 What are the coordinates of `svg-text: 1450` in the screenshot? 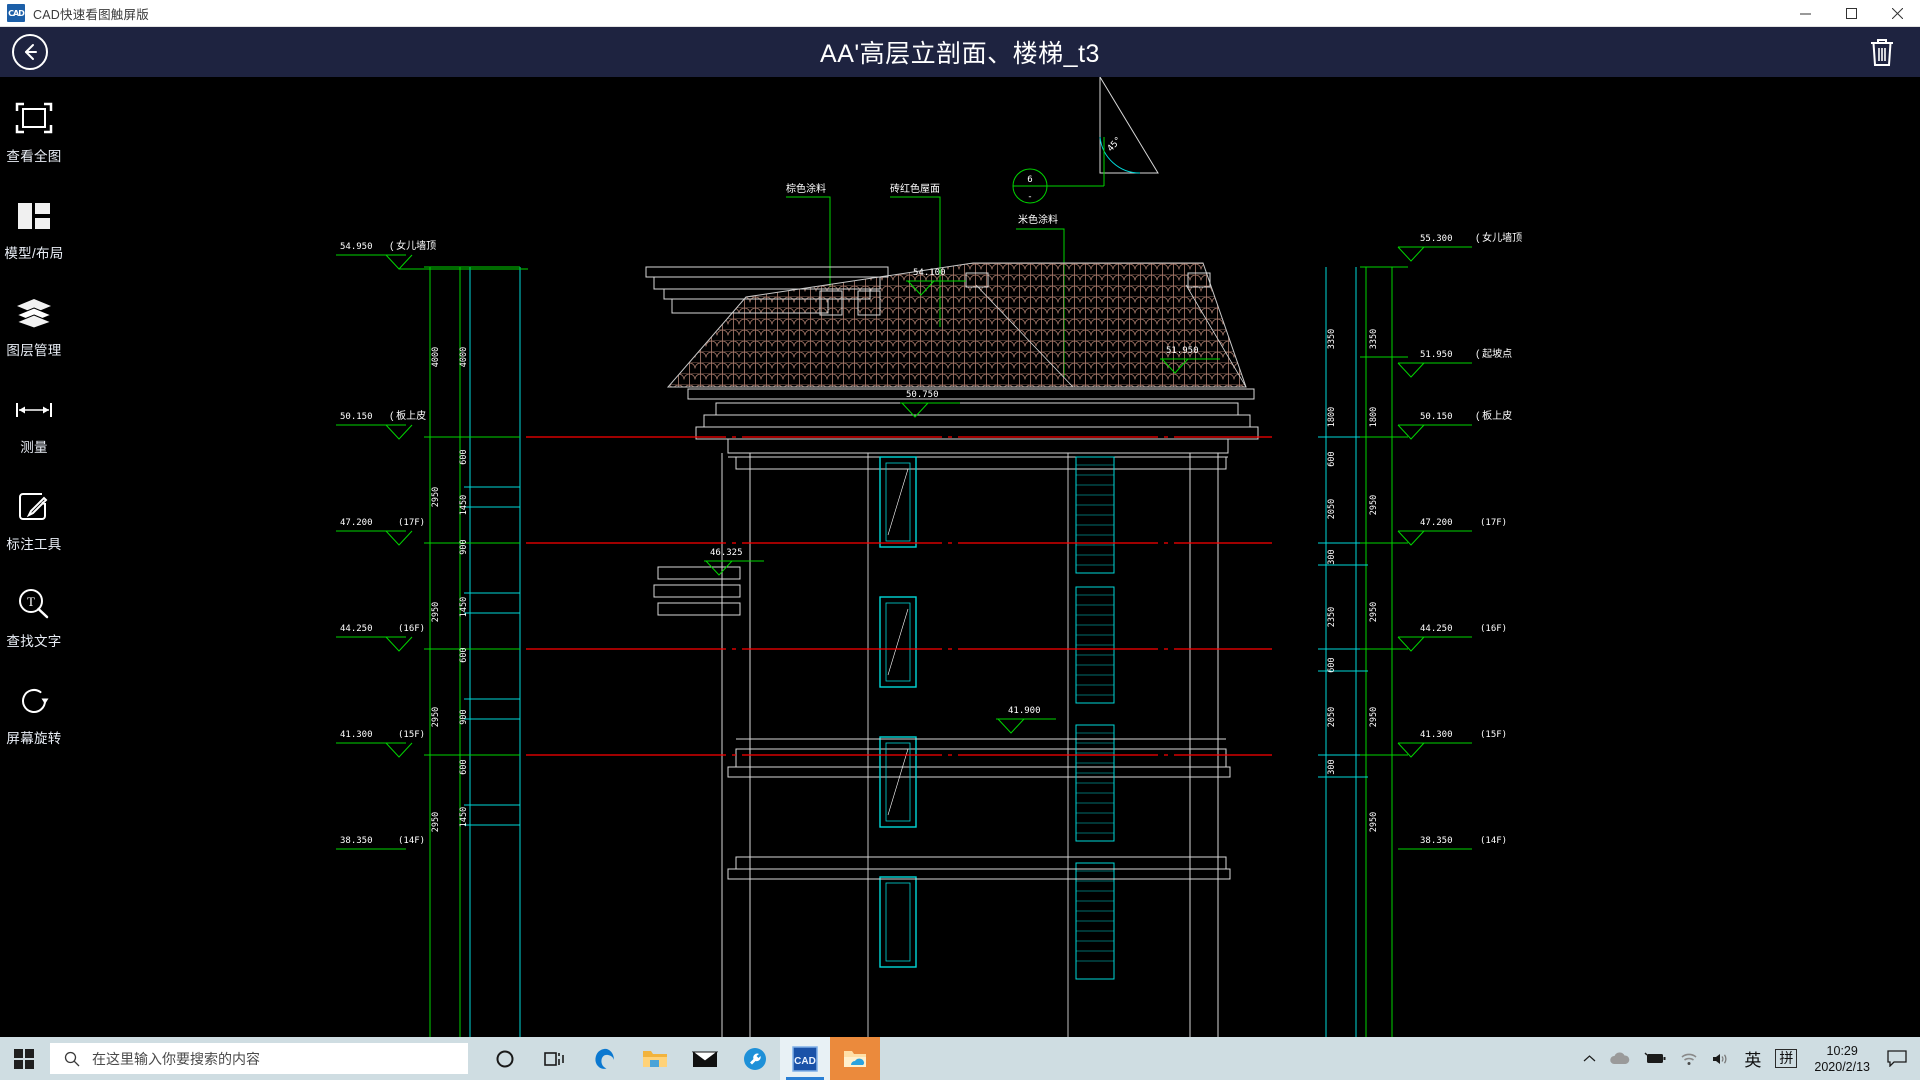 It's located at (464, 607).